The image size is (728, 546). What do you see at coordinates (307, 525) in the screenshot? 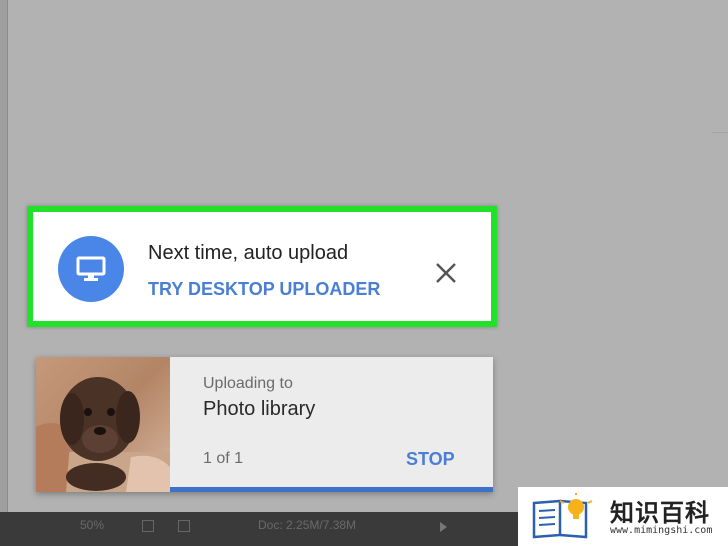
I see `doc-info: Doc: 2.25M/7.38M` at bounding box center [307, 525].